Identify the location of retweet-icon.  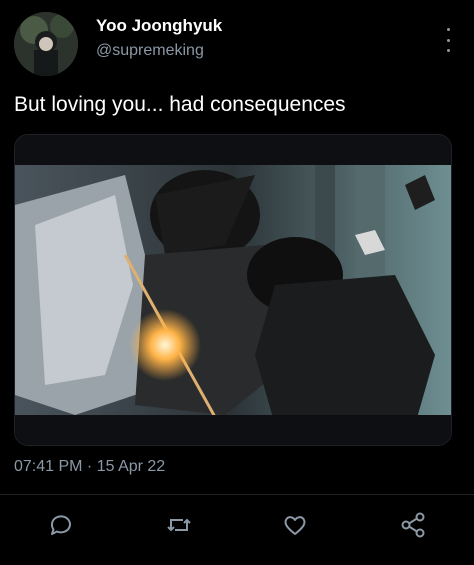
(179, 525).